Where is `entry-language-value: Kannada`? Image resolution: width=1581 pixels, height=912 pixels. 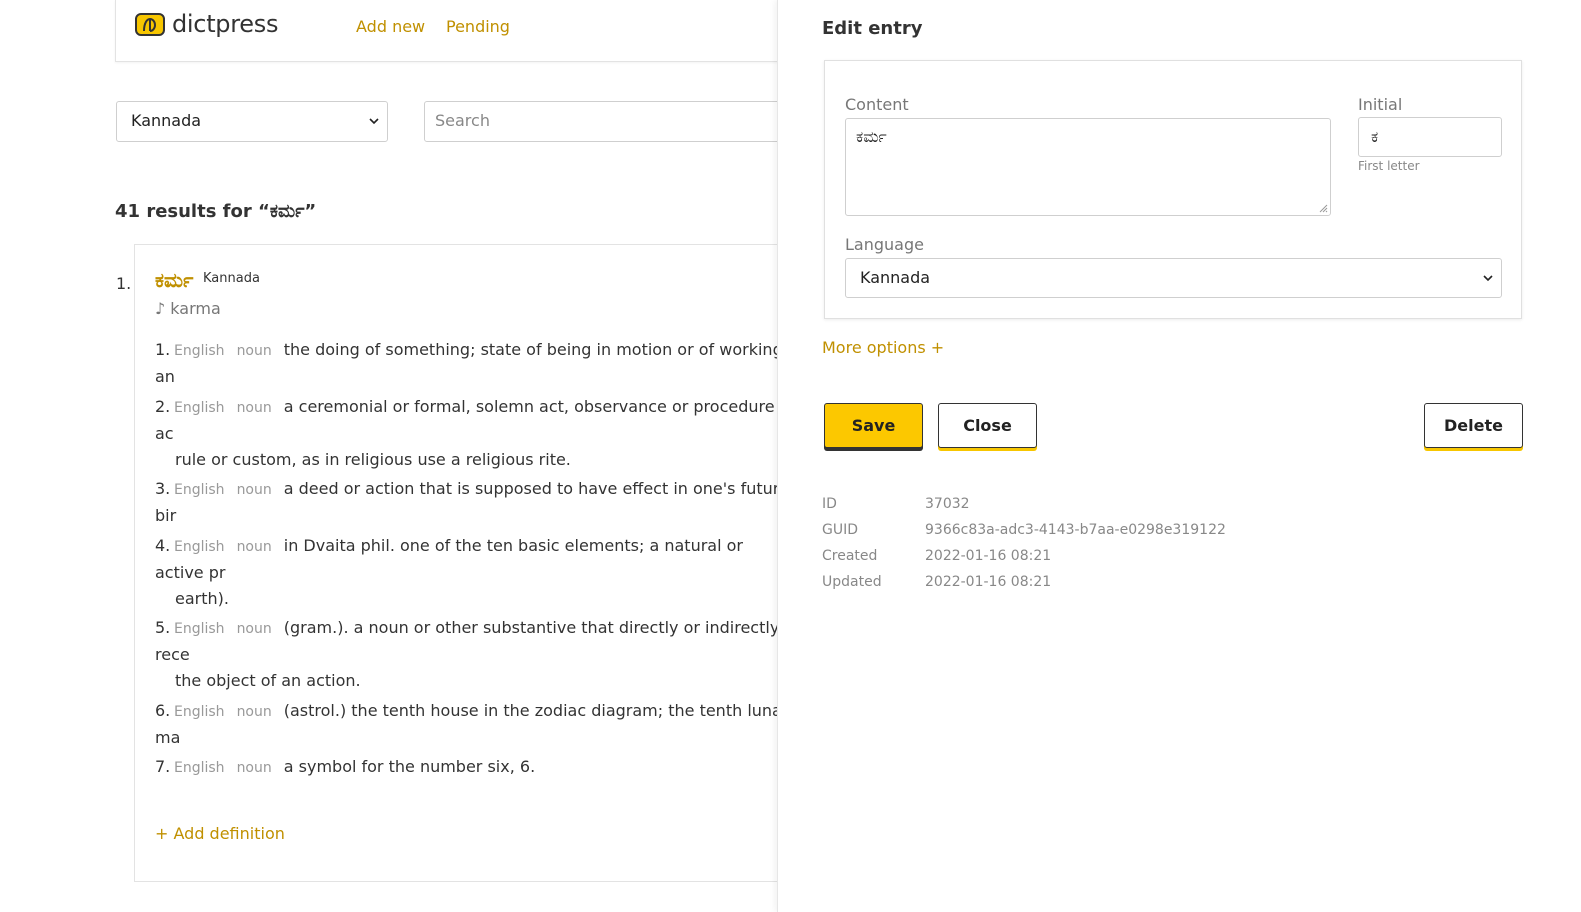 entry-language-value: Kannada is located at coordinates (895, 277).